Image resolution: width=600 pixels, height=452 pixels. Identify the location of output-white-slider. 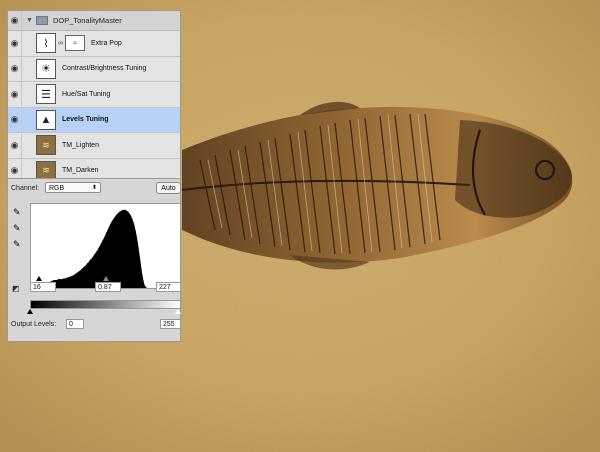
(178, 311).